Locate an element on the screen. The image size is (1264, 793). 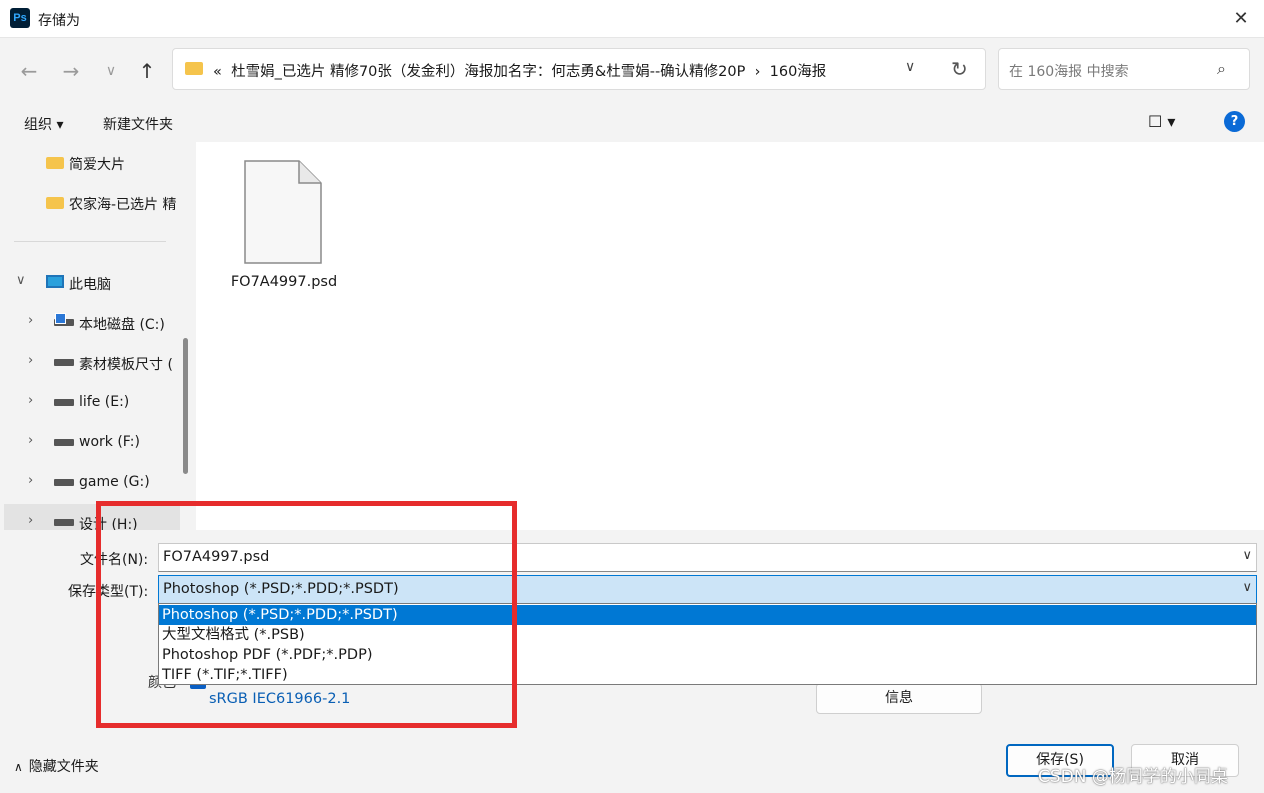
breadcrumb-overflow: « is located at coordinates (217, 72).